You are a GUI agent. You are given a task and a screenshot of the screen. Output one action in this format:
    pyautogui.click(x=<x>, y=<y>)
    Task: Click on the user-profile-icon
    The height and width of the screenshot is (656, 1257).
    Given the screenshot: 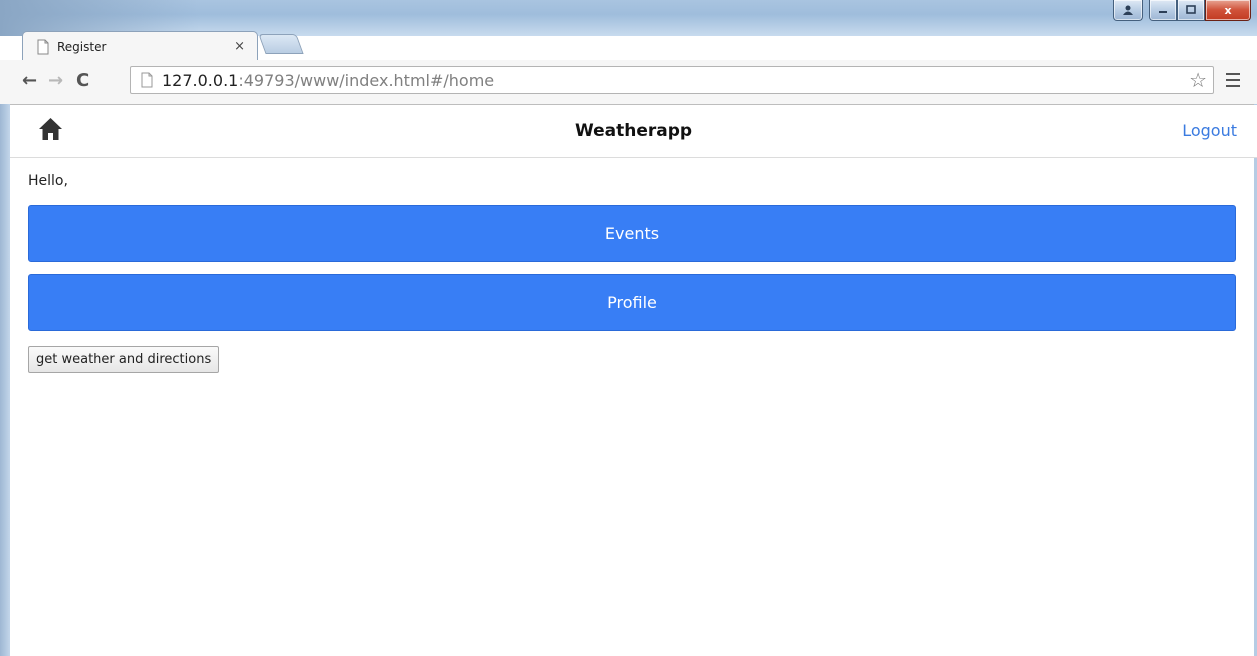 What is the action you would take?
    pyautogui.click(x=1128, y=10)
    